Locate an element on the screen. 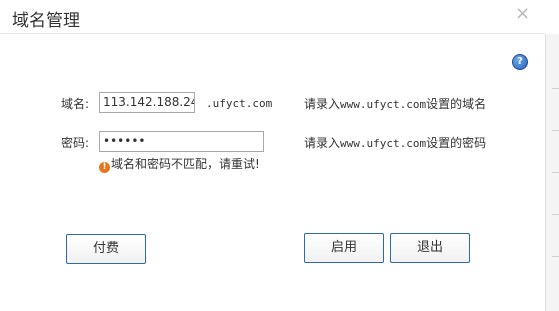 The width and height of the screenshot is (559, 311). error-text: 域名和密码不匹配，请重试! is located at coordinates (185, 164).